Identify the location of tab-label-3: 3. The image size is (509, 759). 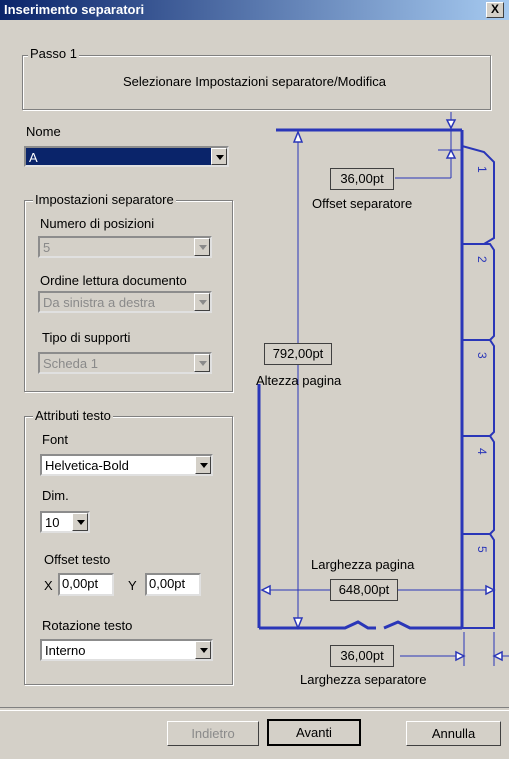
(482, 355).